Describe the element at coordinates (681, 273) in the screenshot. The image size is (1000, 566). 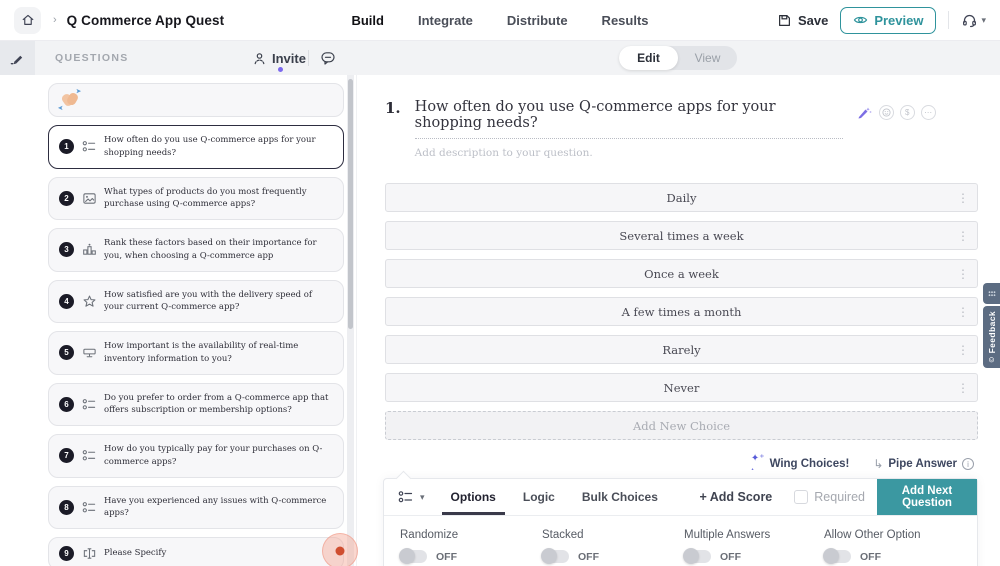
I see `choice-row-once-a-week: Once a week ⋮` at that location.